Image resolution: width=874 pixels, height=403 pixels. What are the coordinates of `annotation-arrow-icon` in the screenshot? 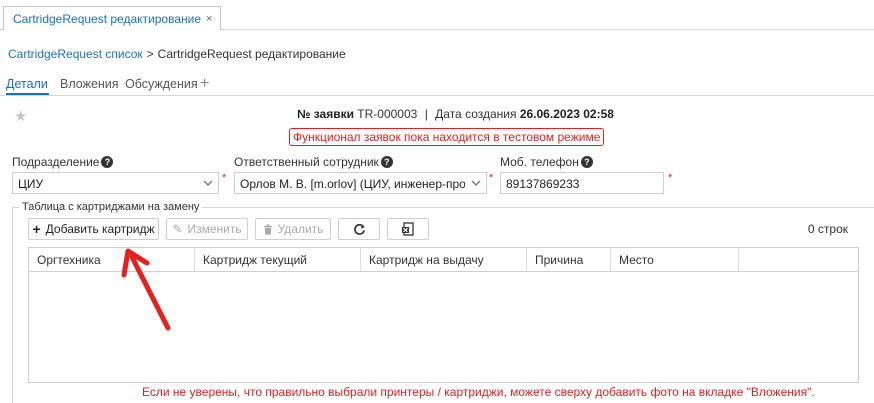 It's located at (146, 289).